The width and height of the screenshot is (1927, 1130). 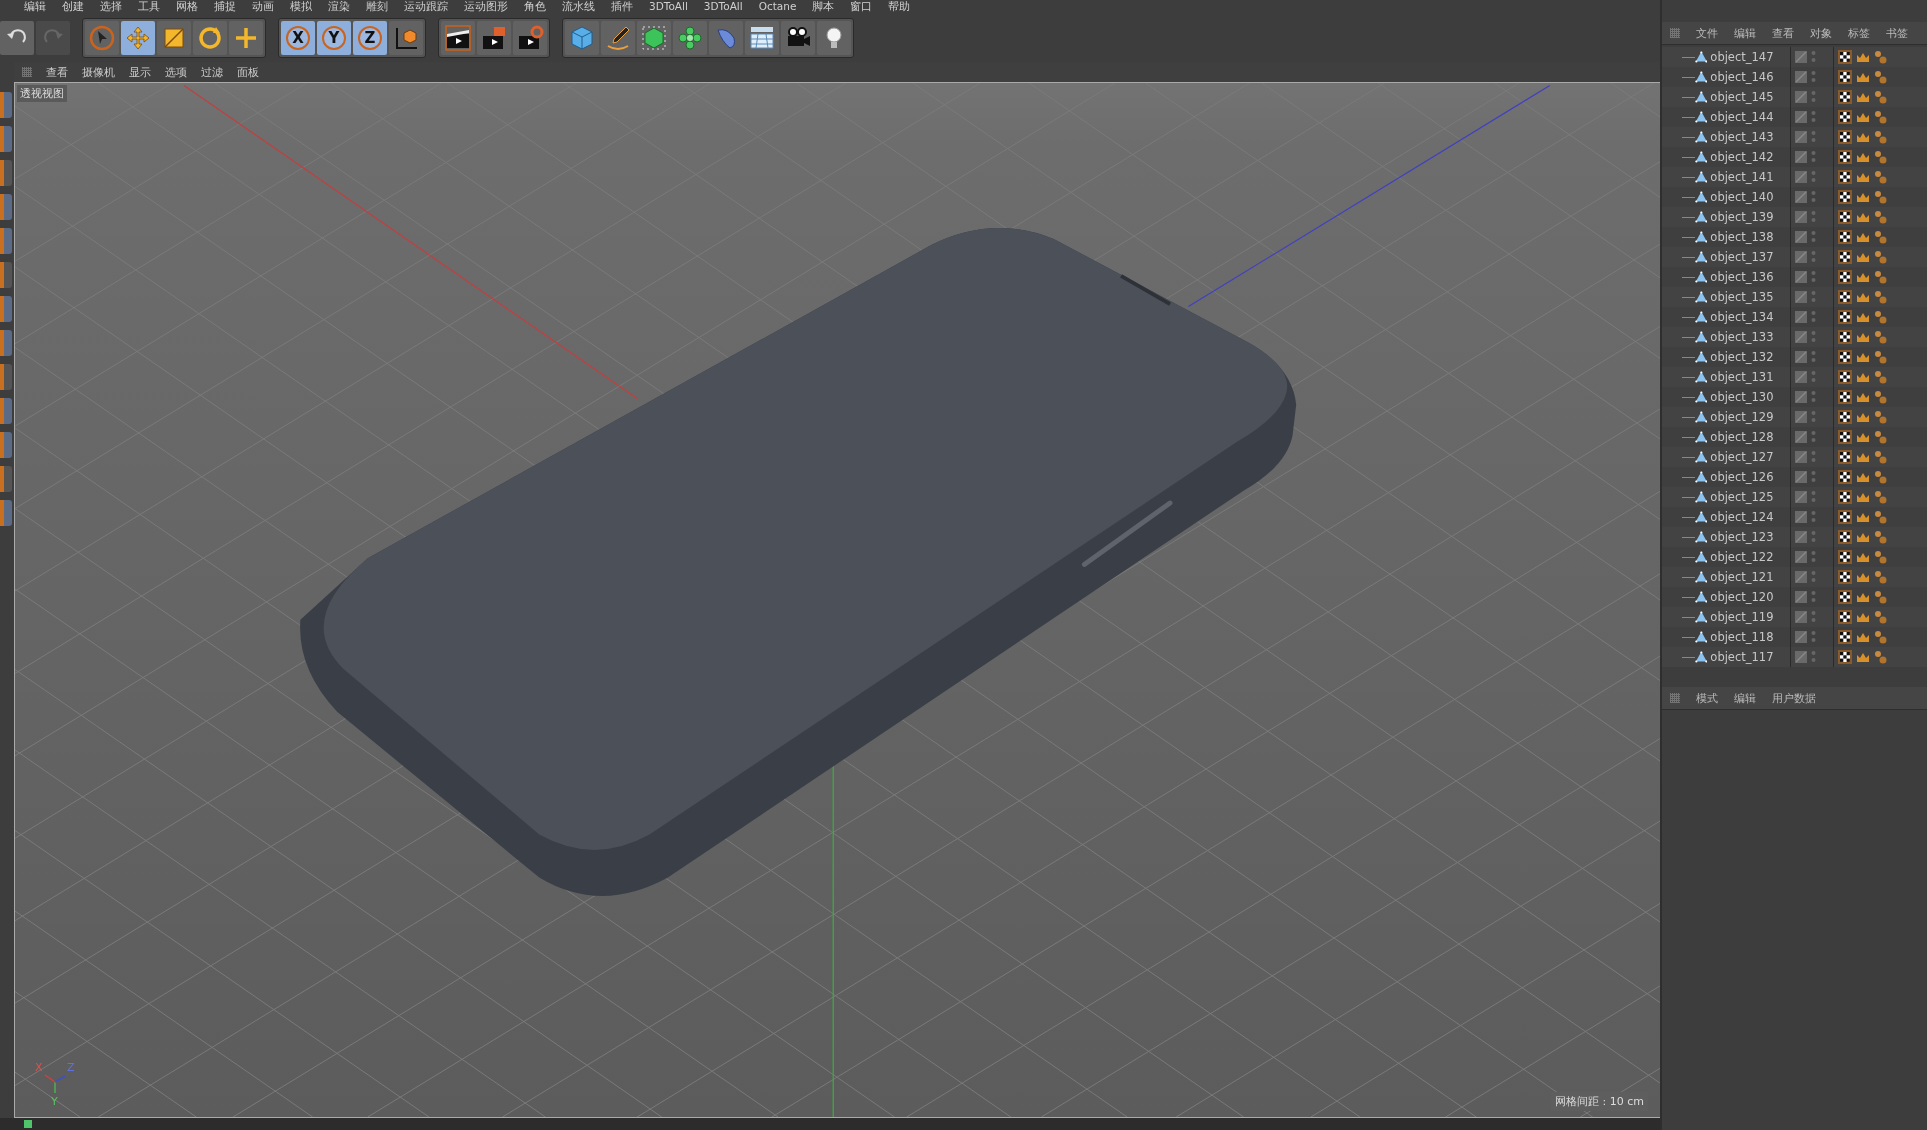 I want to click on viewport-menu-item: 过滤, so click(x=212, y=72).